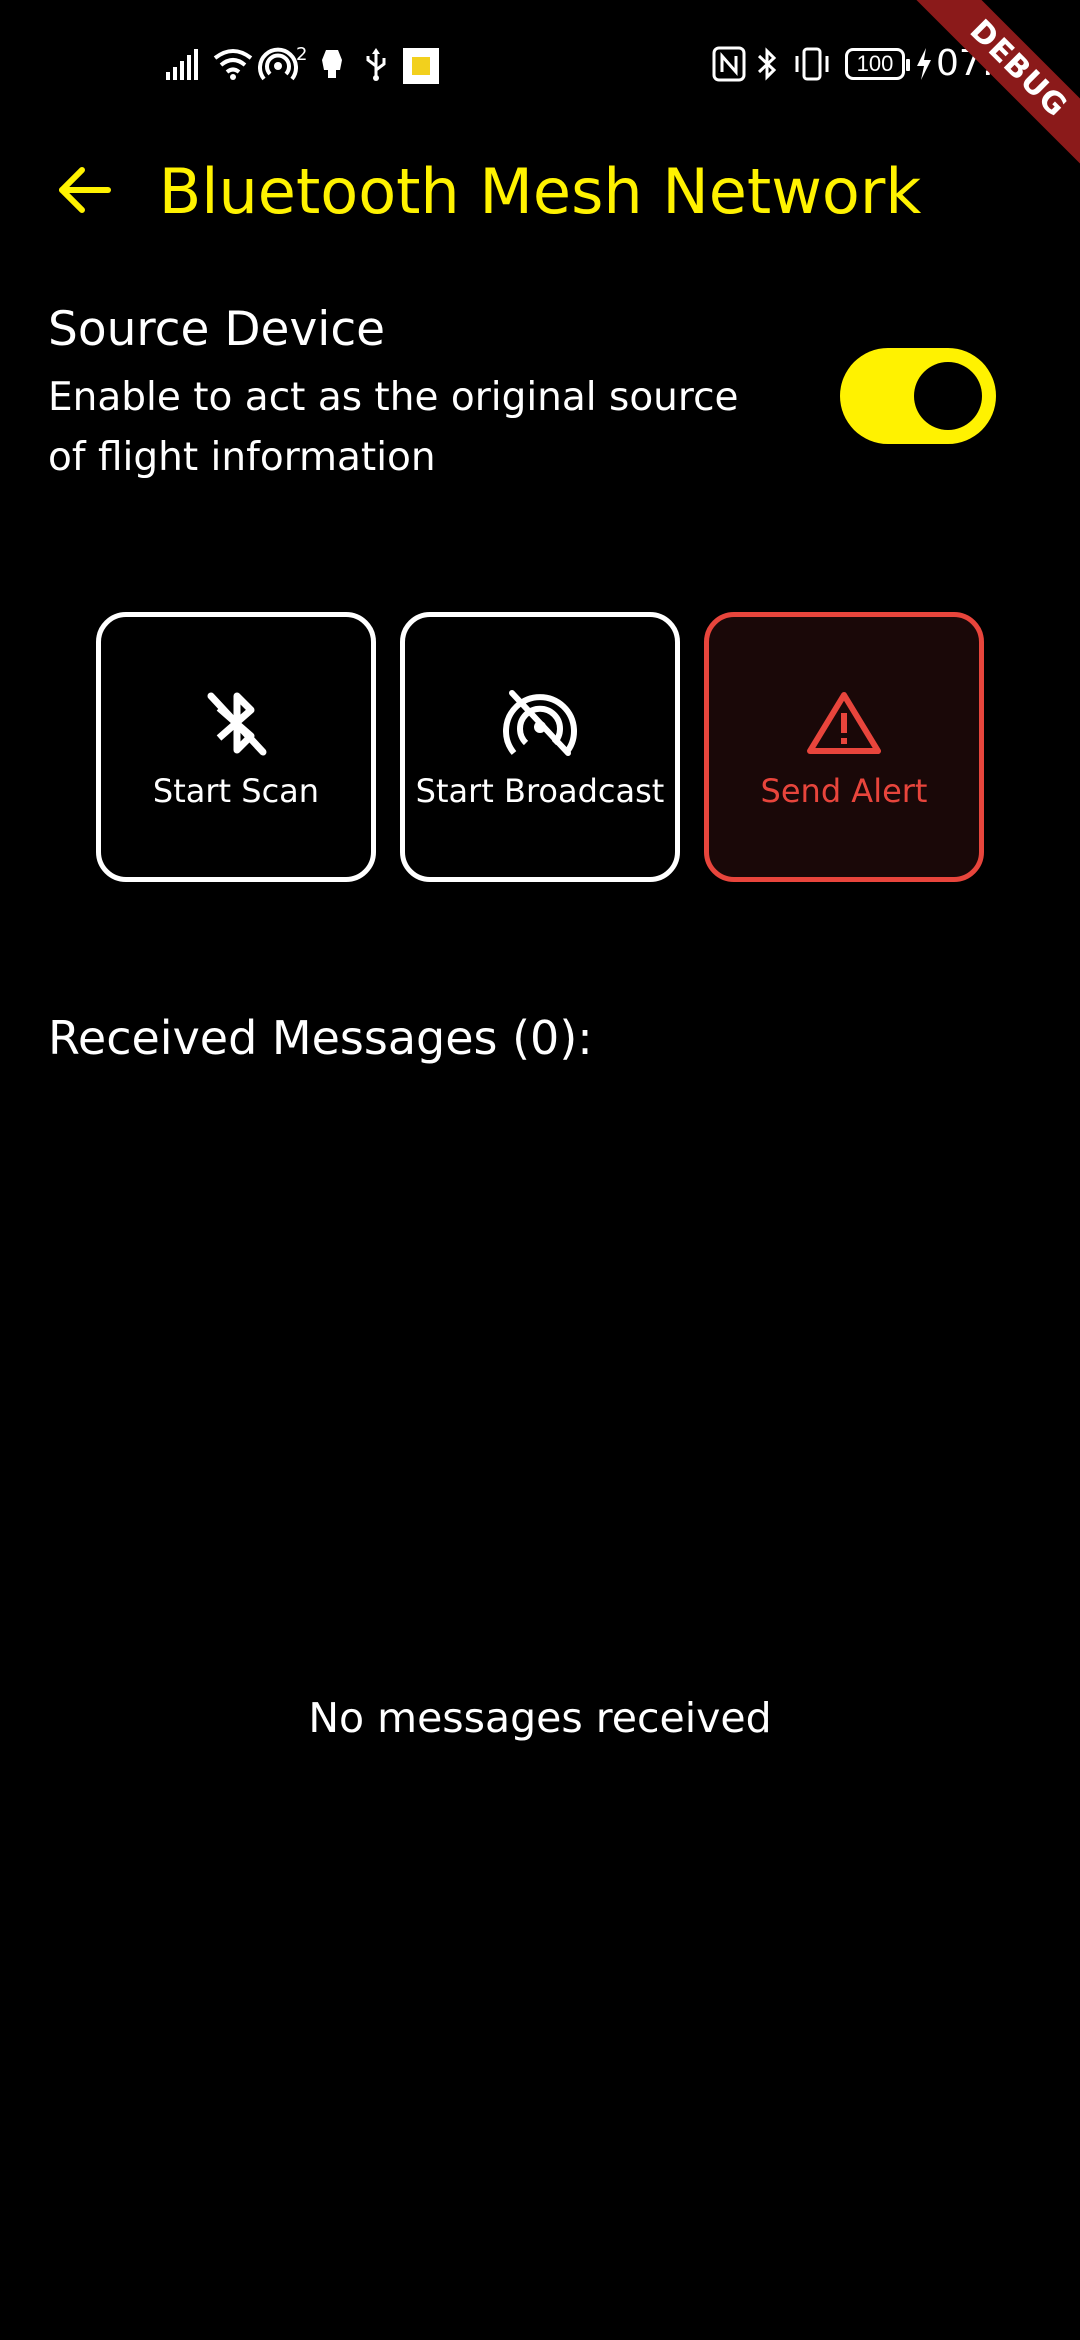 This screenshot has width=1080, height=2340. What do you see at coordinates (421, 66) in the screenshot?
I see `app-notification-icon` at bounding box center [421, 66].